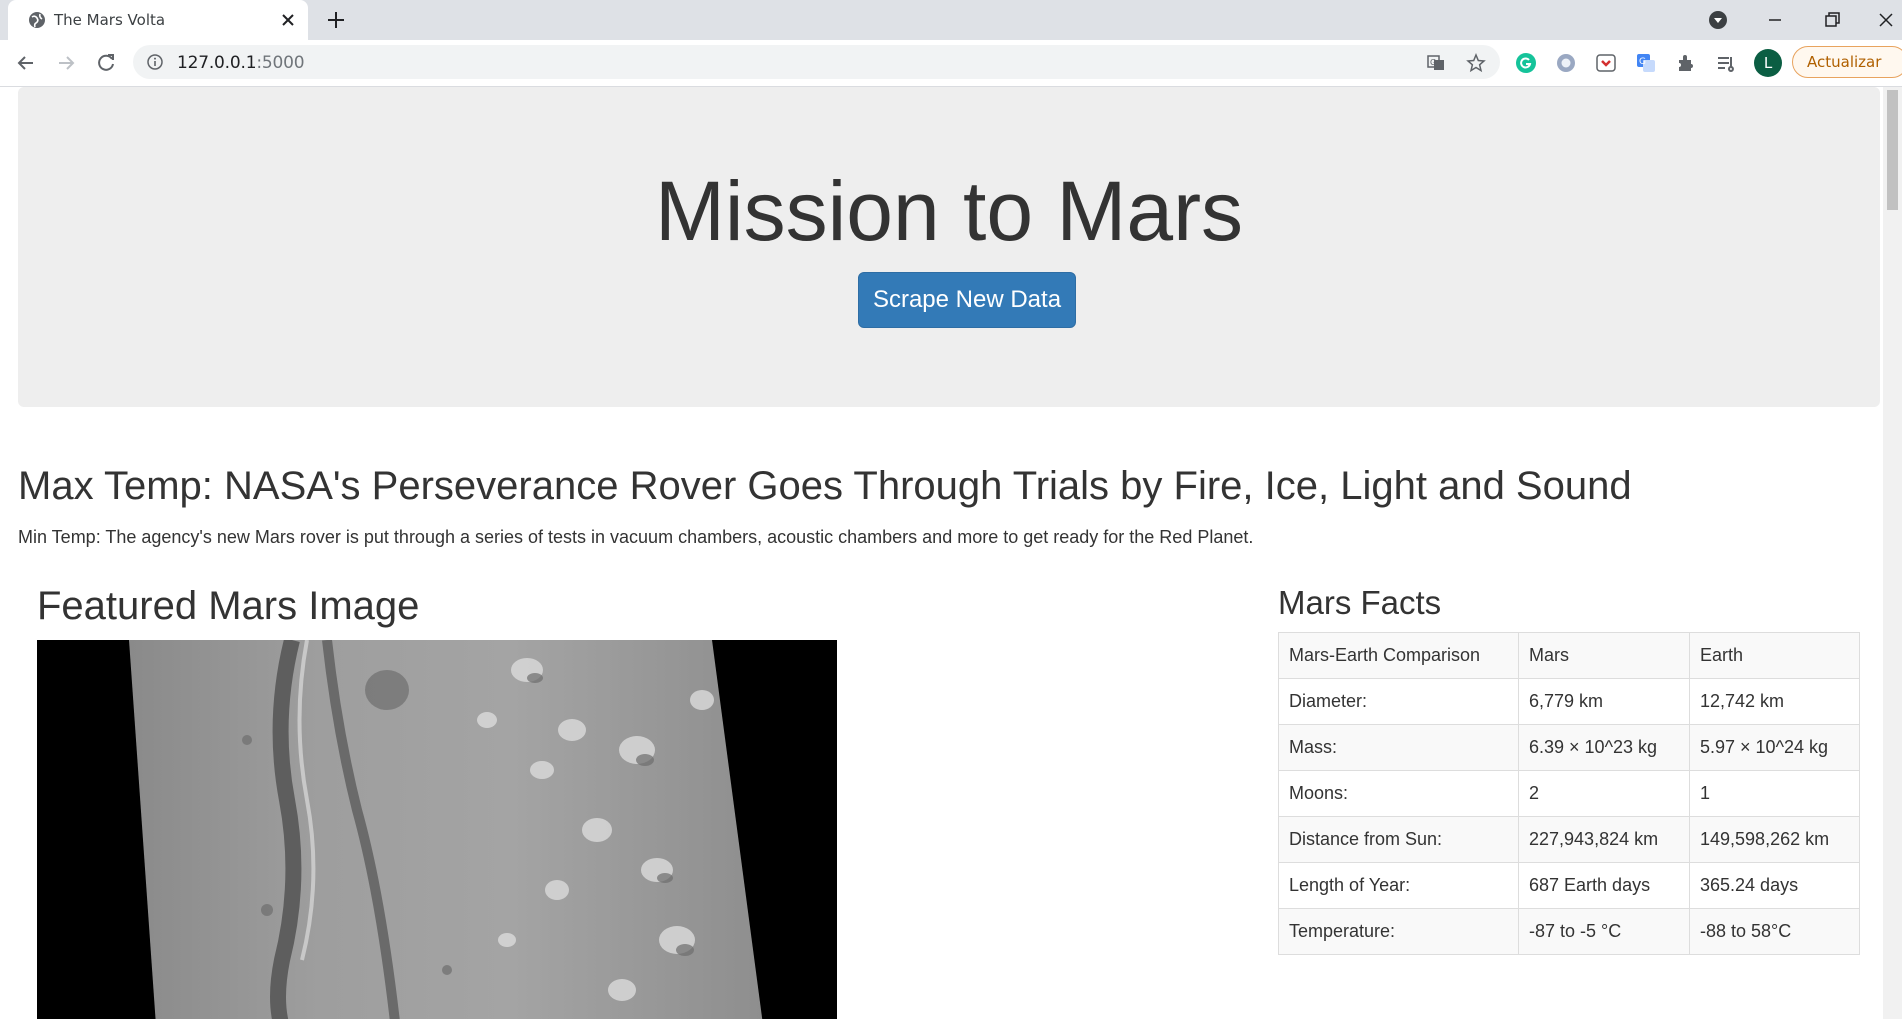 The height and width of the screenshot is (1019, 1902). I want to click on update-button: Actualizar, so click(1847, 62).